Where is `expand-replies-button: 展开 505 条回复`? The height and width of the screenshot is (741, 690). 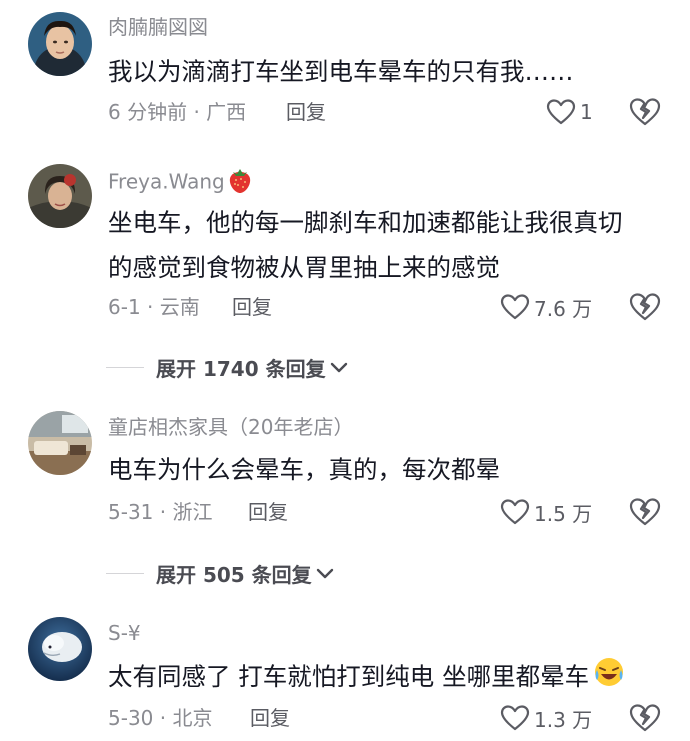 expand-replies-button: 展开 505 条回复 is located at coordinates (220, 573).